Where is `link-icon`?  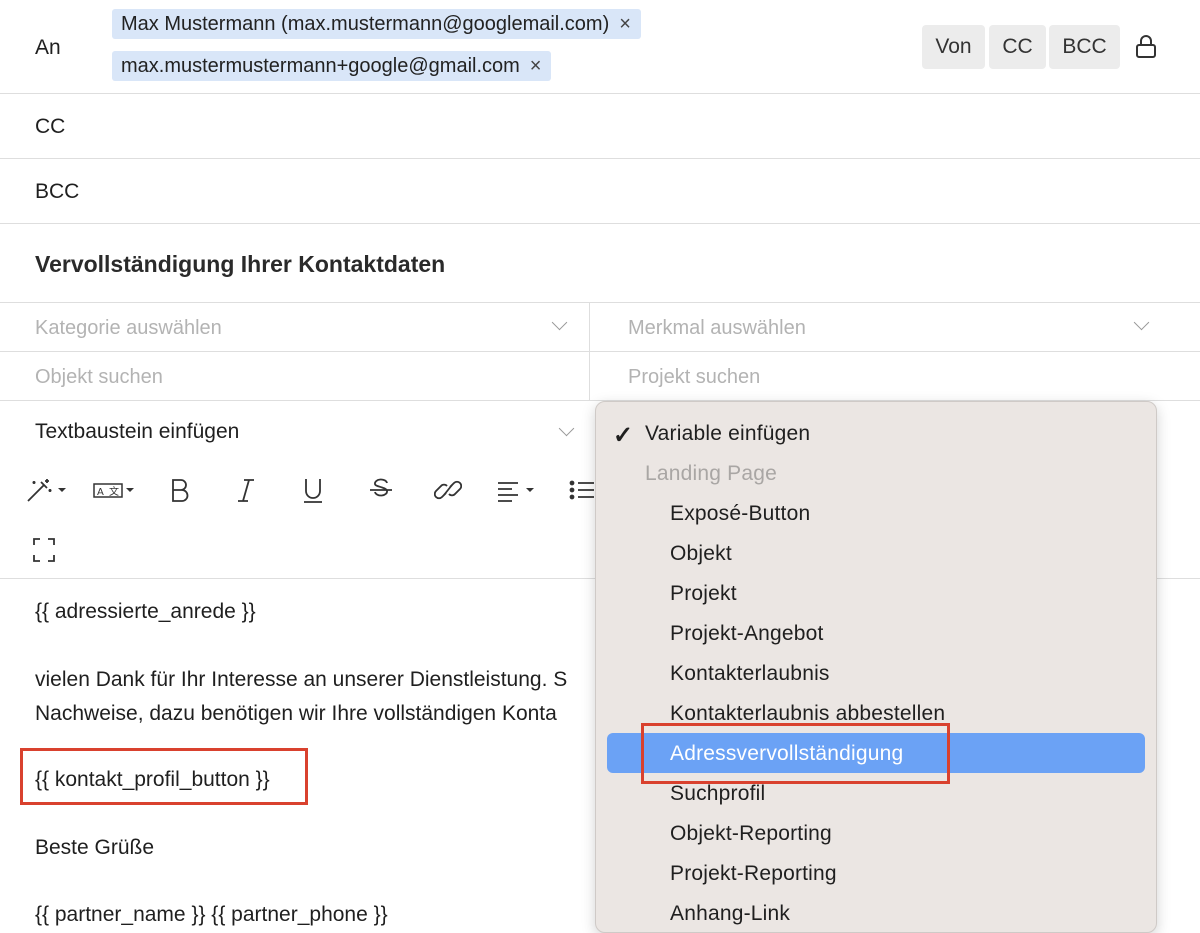 link-icon is located at coordinates (448, 490).